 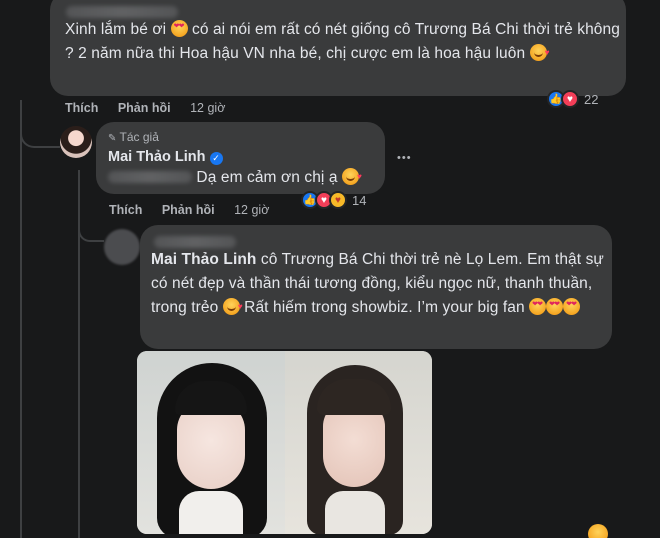 I want to click on more-options-button: •••, so click(x=404, y=158).